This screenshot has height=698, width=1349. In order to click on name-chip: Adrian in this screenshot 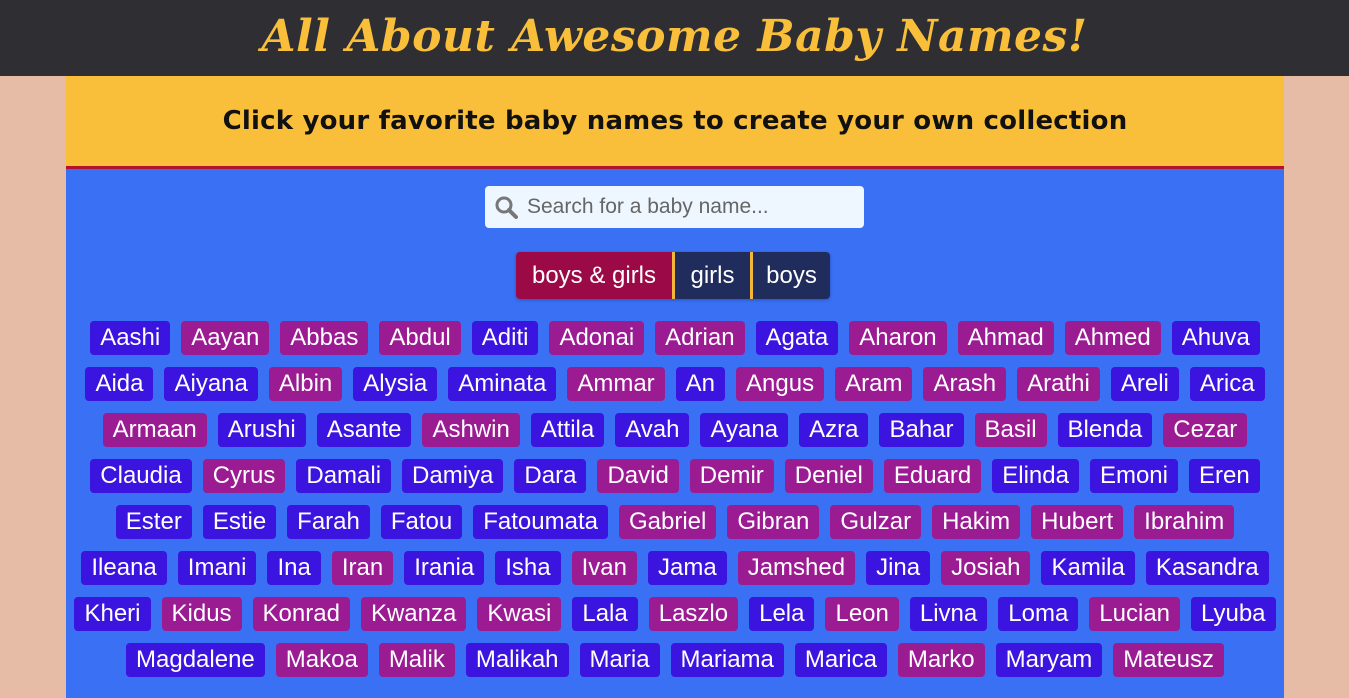, I will do `click(700, 338)`.